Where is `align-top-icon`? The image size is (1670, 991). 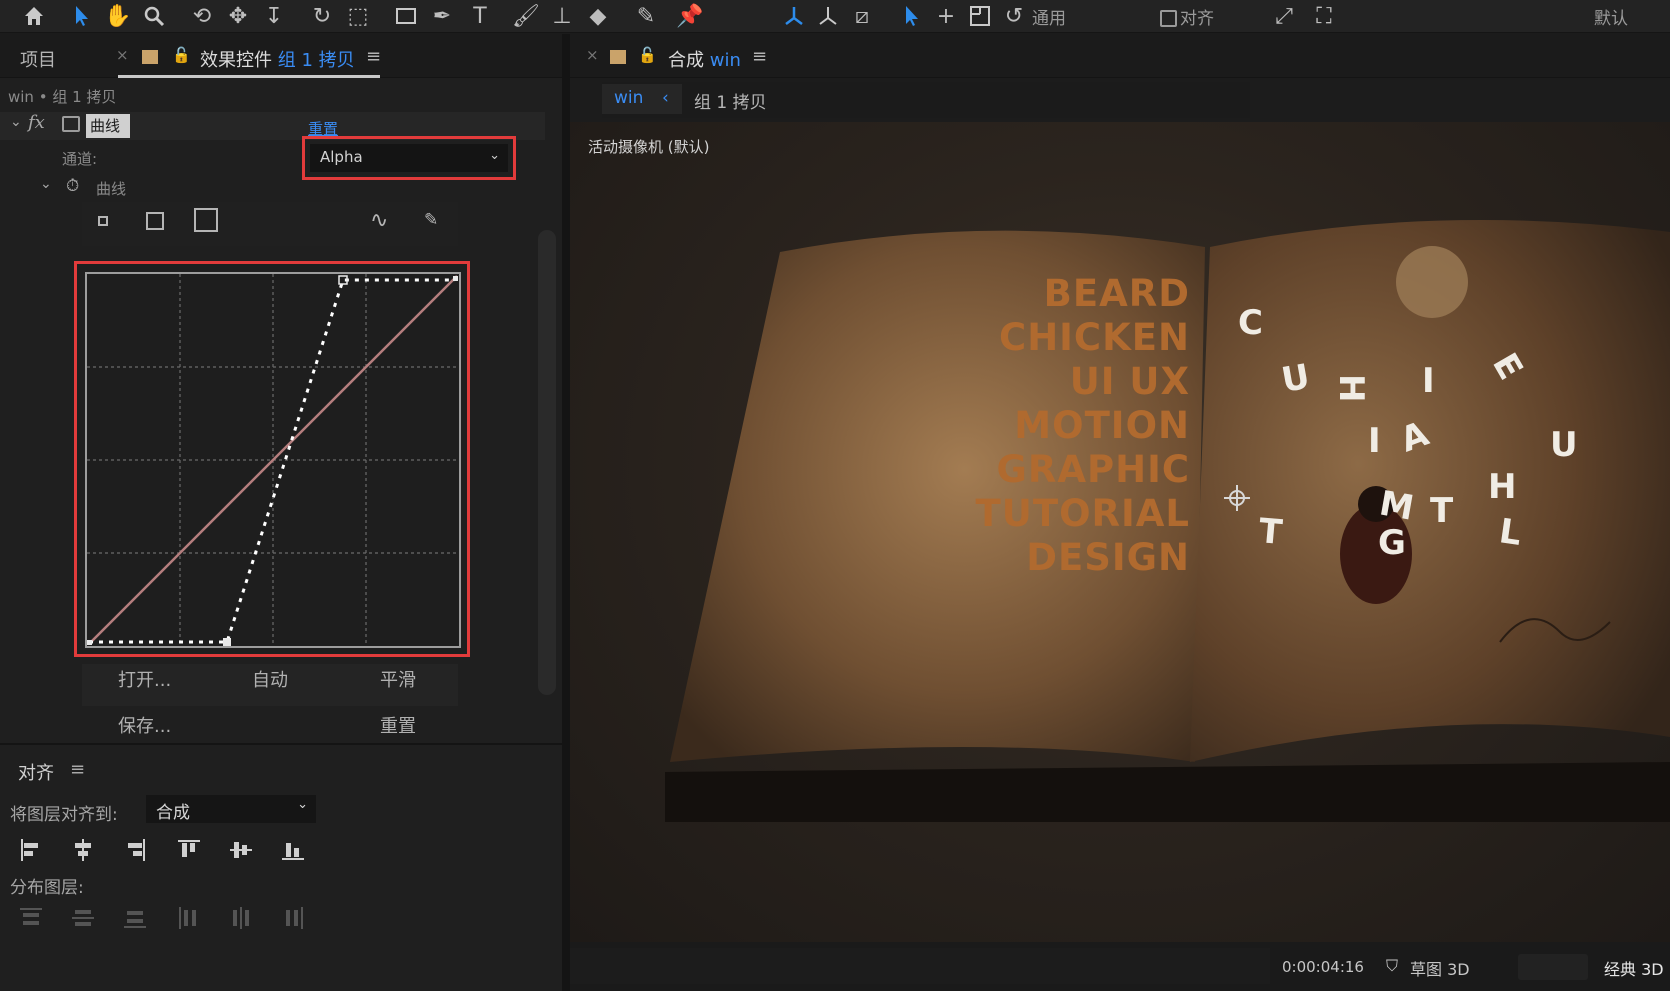 align-top-icon is located at coordinates (189, 850).